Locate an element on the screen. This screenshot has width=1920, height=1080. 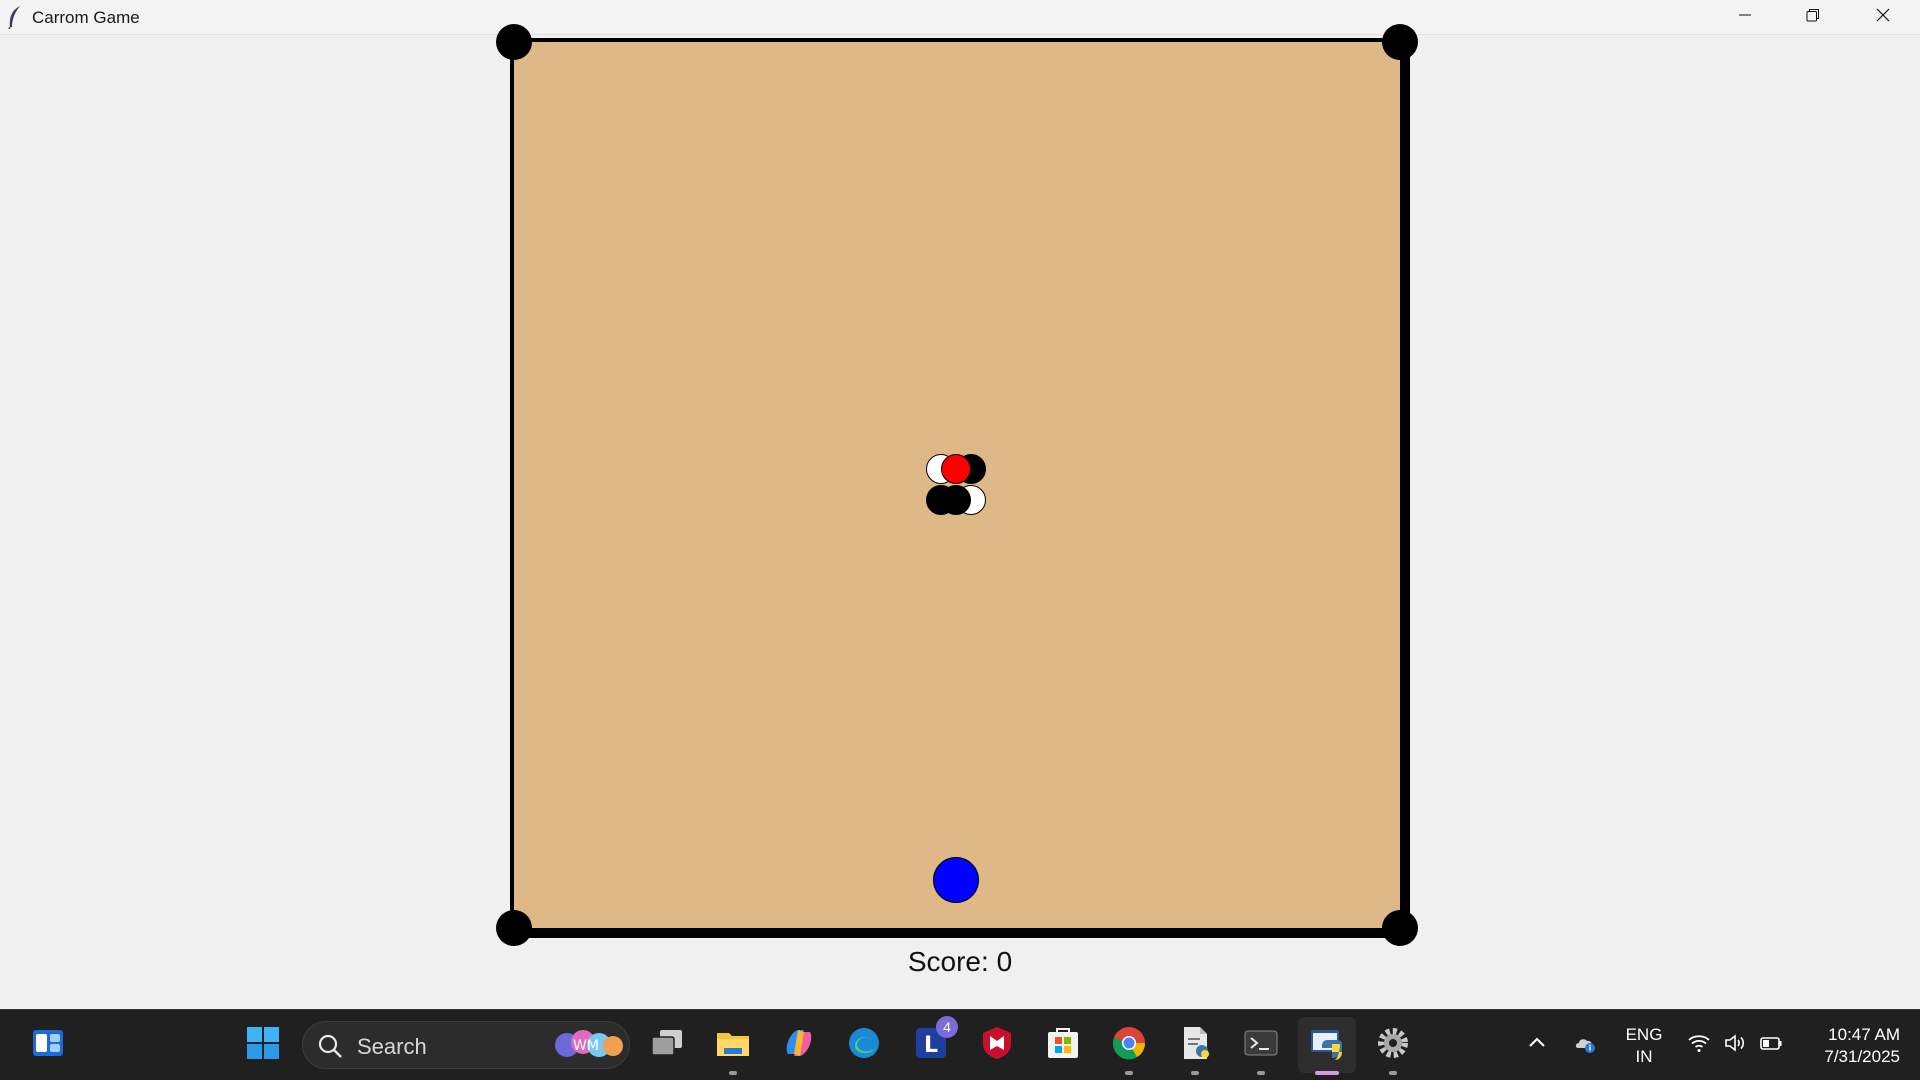
copilot-button is located at coordinates (799, 1045).